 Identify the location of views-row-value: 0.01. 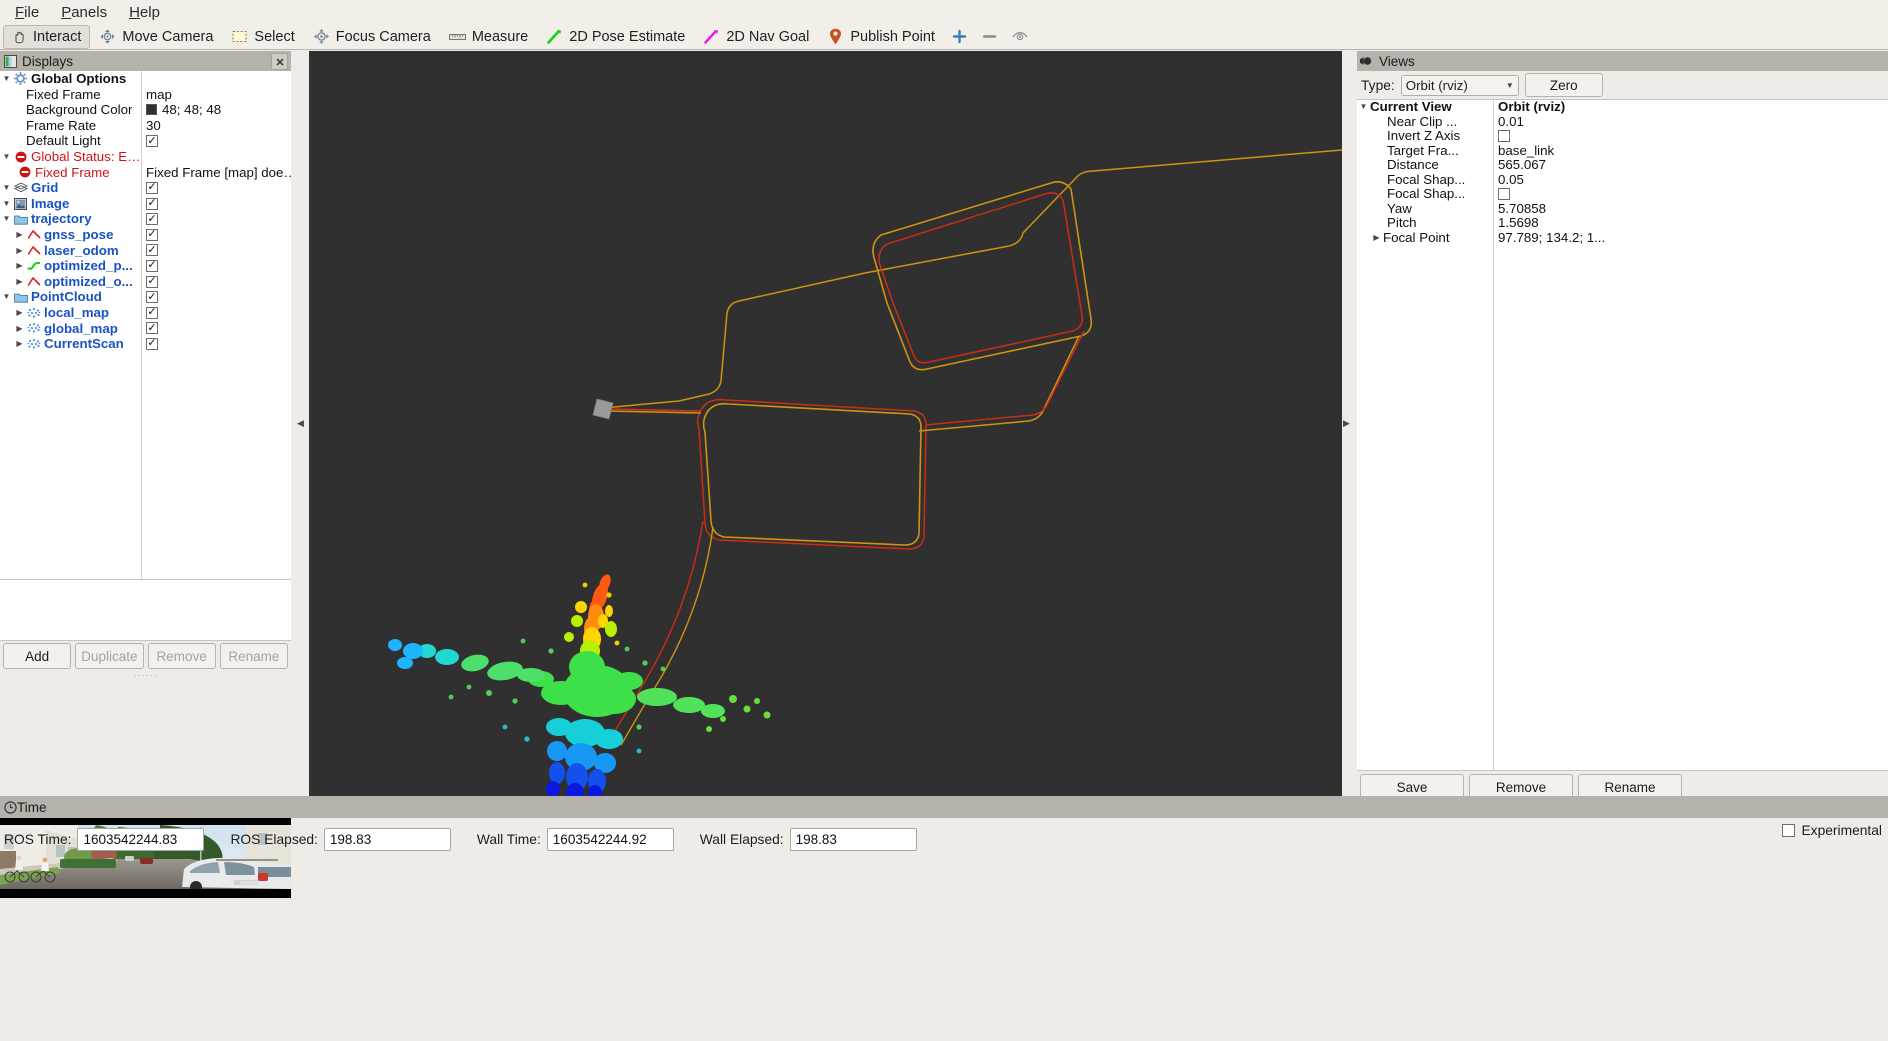
(1690, 122).